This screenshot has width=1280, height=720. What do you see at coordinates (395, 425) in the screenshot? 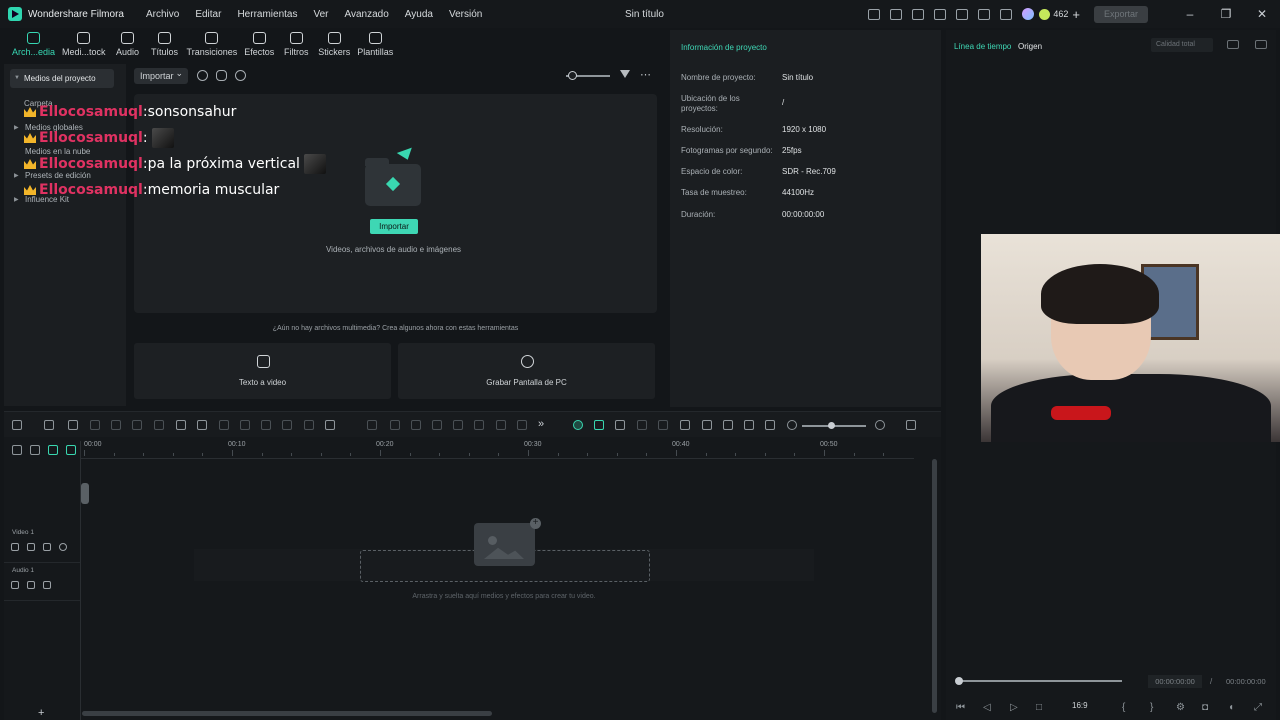
I see `zoom-icon` at bounding box center [395, 425].